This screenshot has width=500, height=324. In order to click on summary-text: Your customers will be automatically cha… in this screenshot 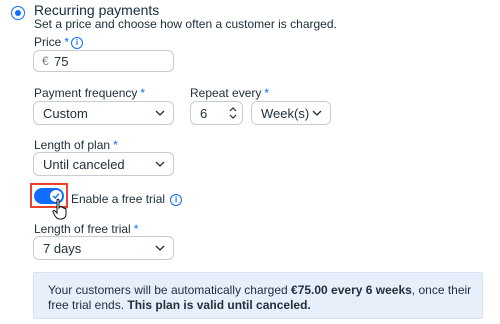, I will do `click(262, 298)`.